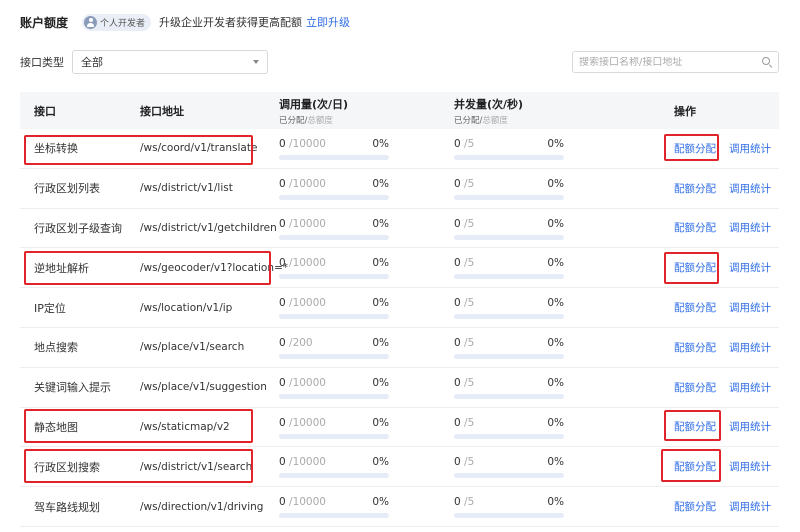 Image resolution: width=800 pixels, height=532 pixels. I want to click on api-path: /ws/staticmap/v2, so click(185, 426).